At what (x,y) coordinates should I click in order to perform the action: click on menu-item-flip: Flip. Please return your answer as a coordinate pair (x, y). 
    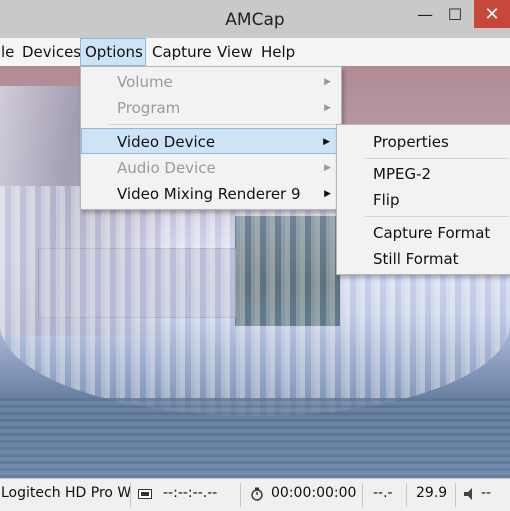
    Looking at the image, I should click on (423, 200).